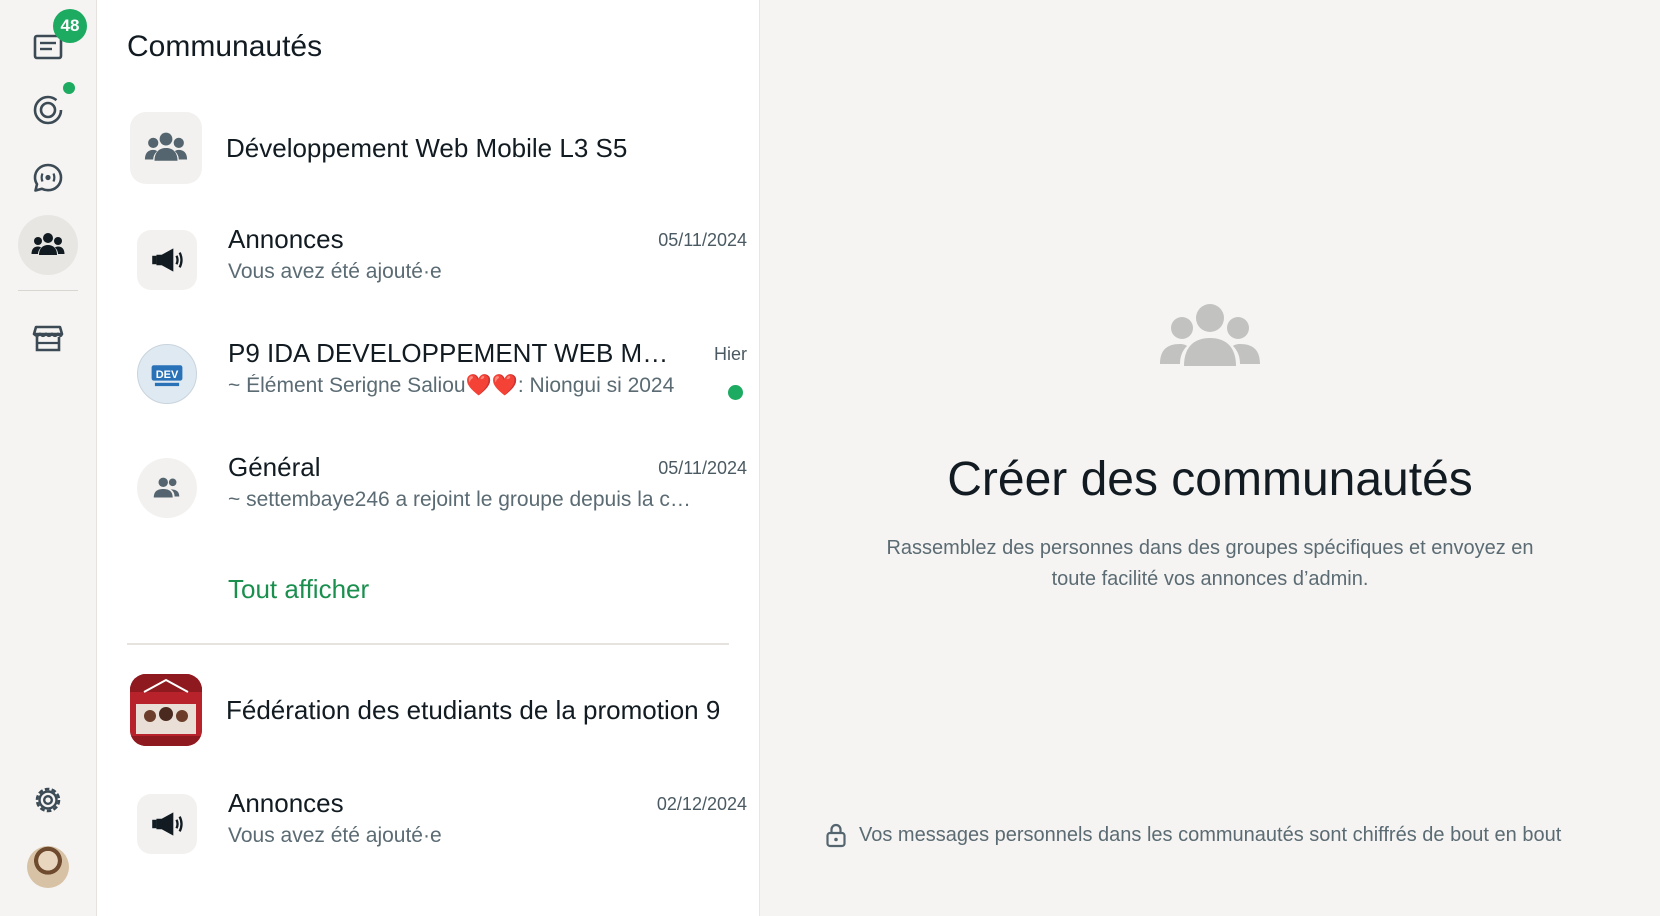 The image size is (1660, 916). I want to click on community-divider, so click(428, 644).